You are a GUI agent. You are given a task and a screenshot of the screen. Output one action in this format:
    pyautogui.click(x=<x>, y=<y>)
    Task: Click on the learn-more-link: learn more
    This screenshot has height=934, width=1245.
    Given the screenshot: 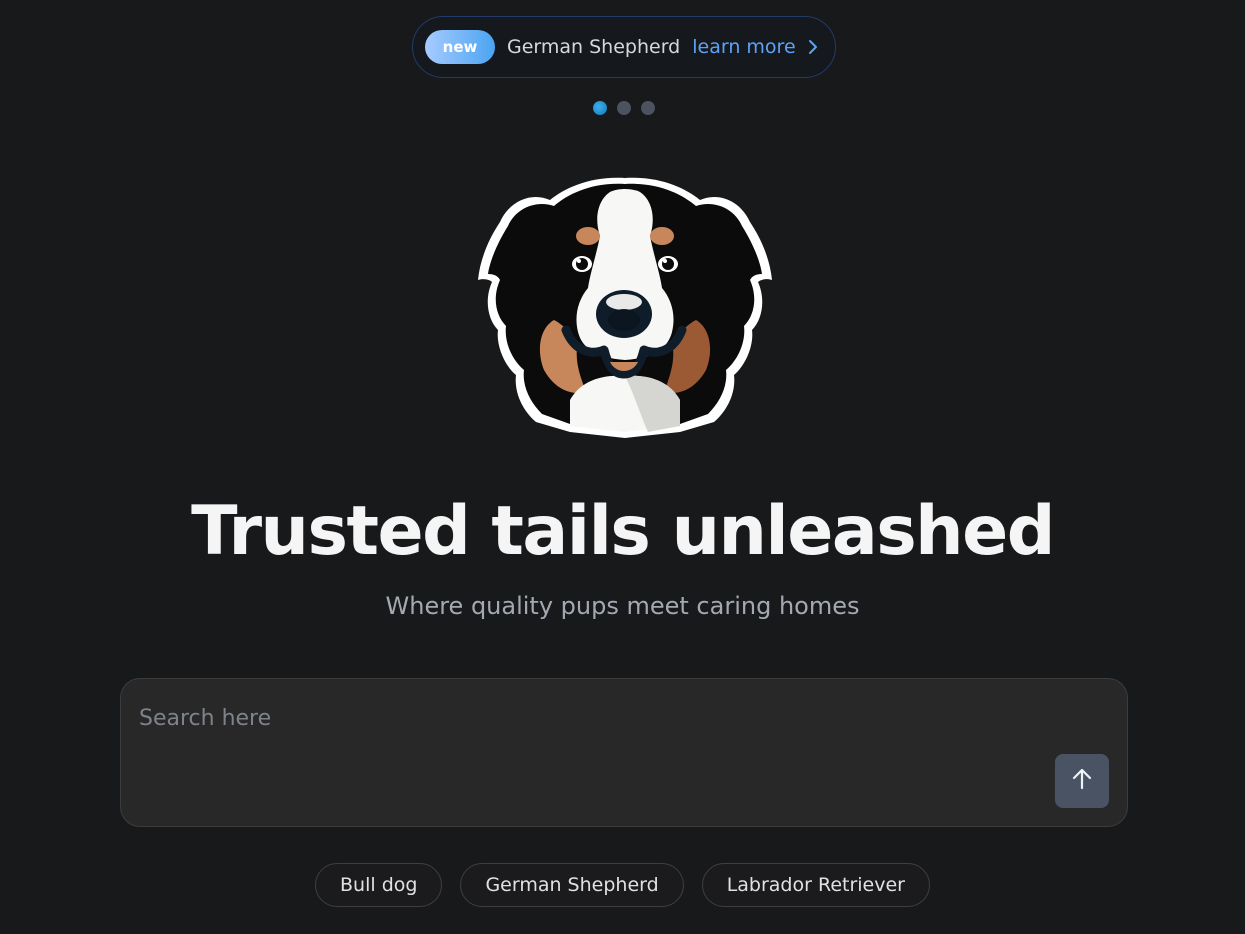 What is the action you would take?
    pyautogui.click(x=743, y=47)
    